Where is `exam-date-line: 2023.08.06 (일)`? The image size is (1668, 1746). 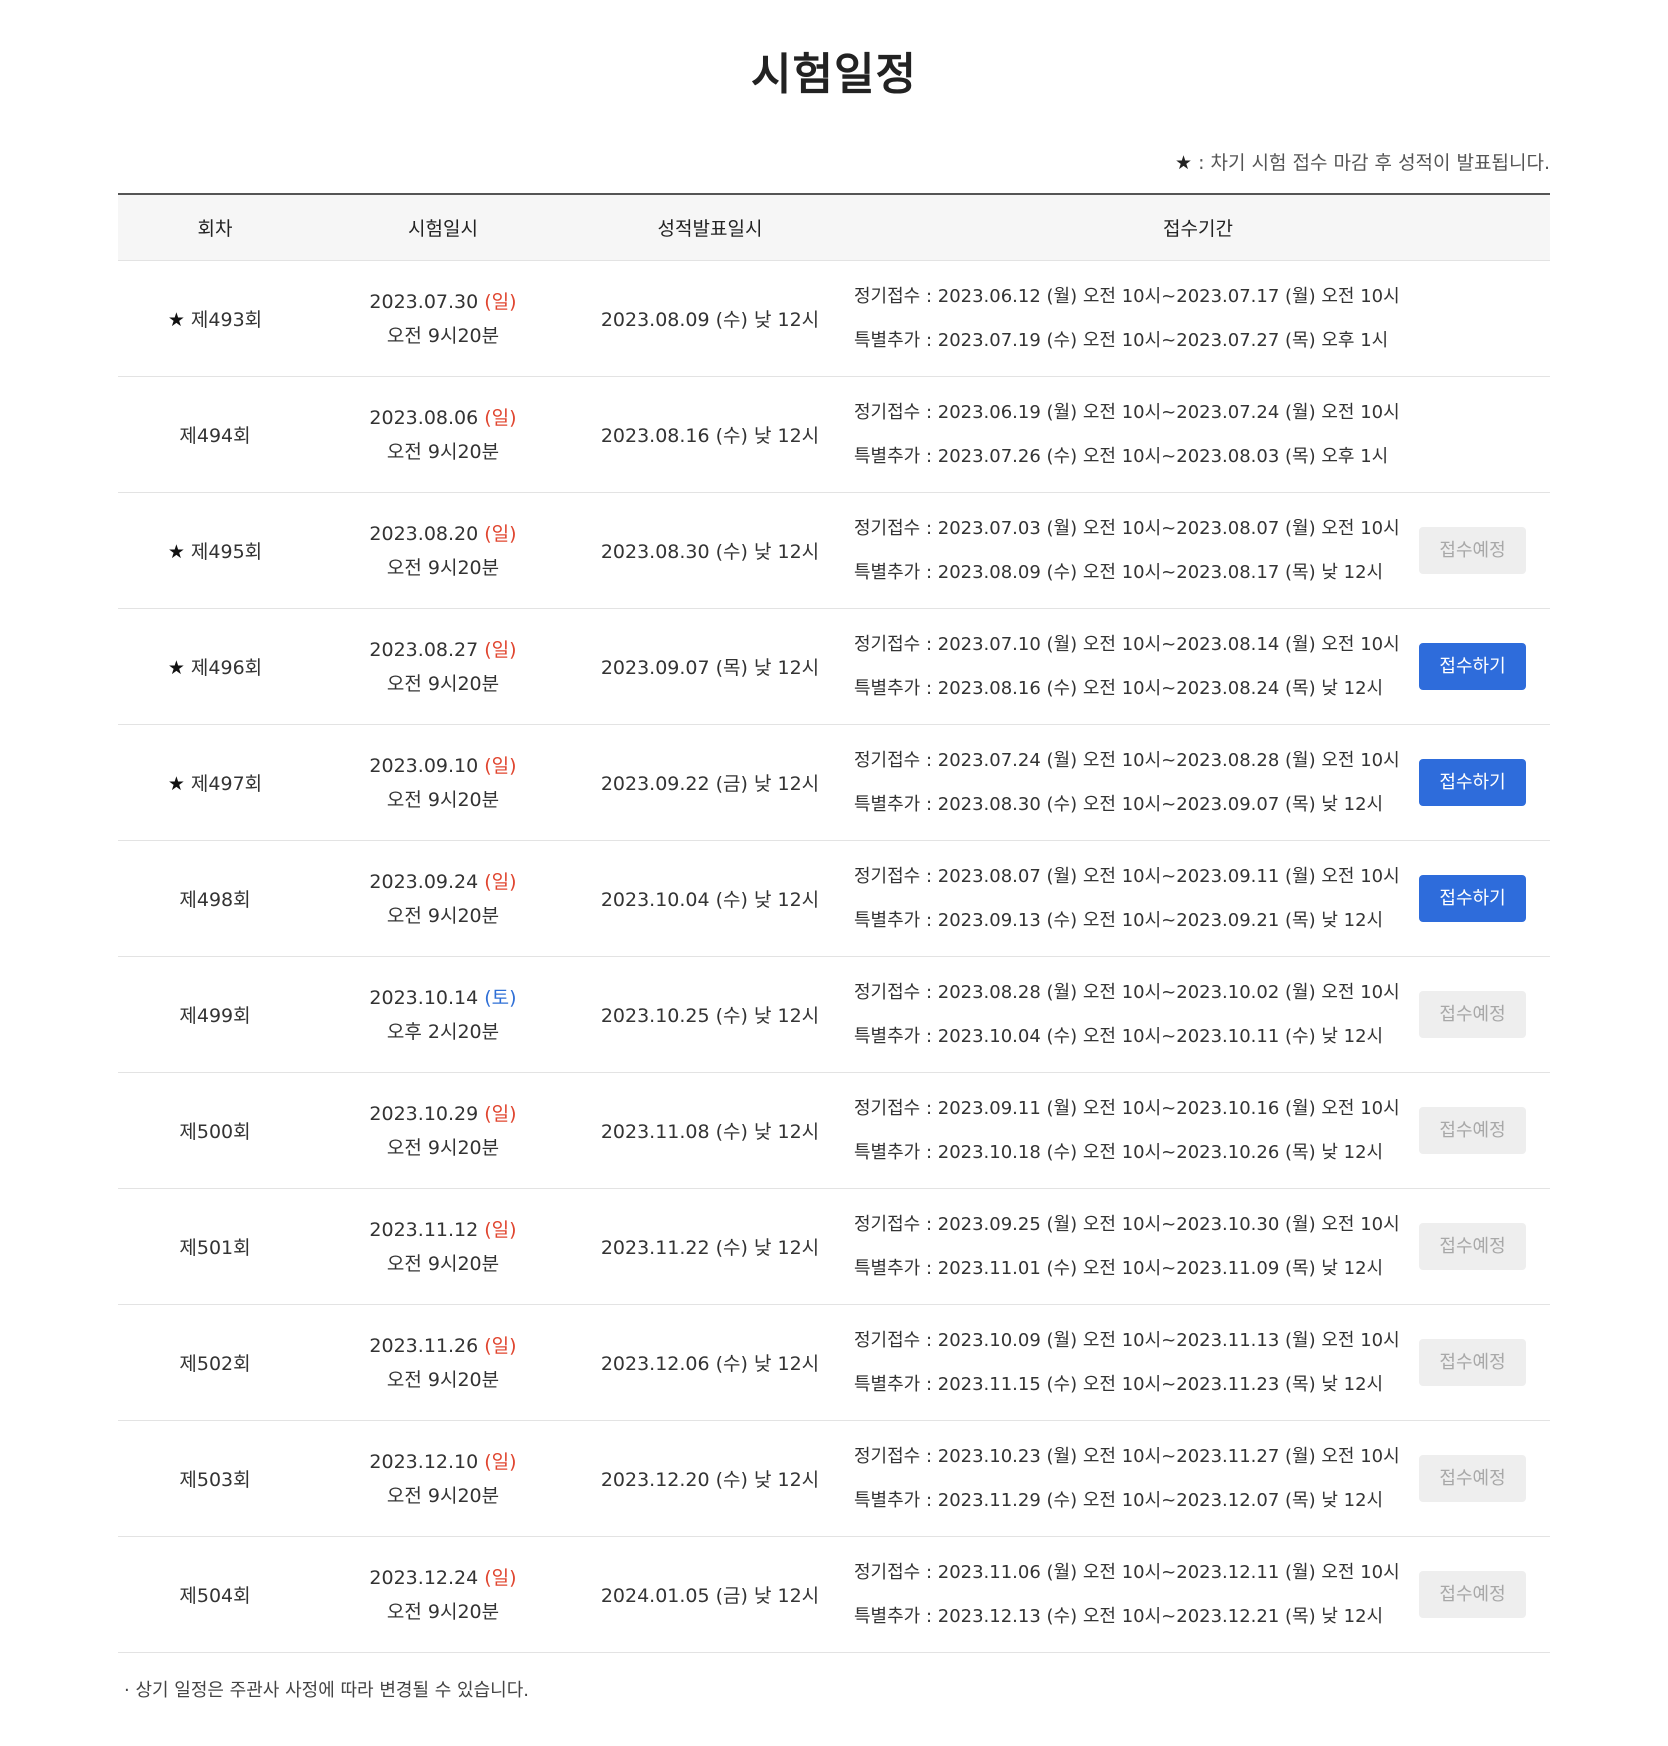
exam-date-line: 2023.08.06 (일) is located at coordinates (443, 418).